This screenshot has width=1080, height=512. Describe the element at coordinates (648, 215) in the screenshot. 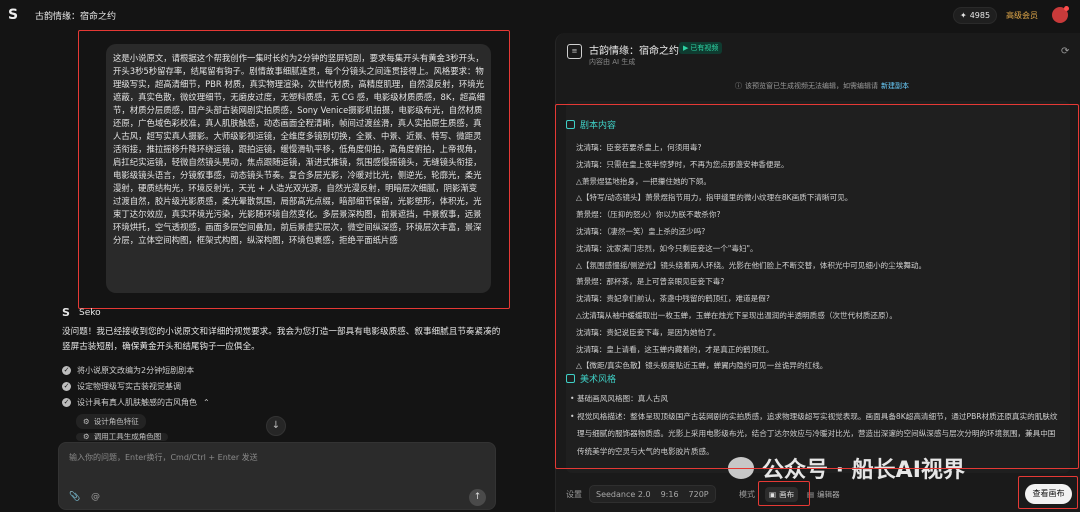

I see `script-line: 萧景煜：（压抑的怒火）你以为朕不敢杀你?` at that location.